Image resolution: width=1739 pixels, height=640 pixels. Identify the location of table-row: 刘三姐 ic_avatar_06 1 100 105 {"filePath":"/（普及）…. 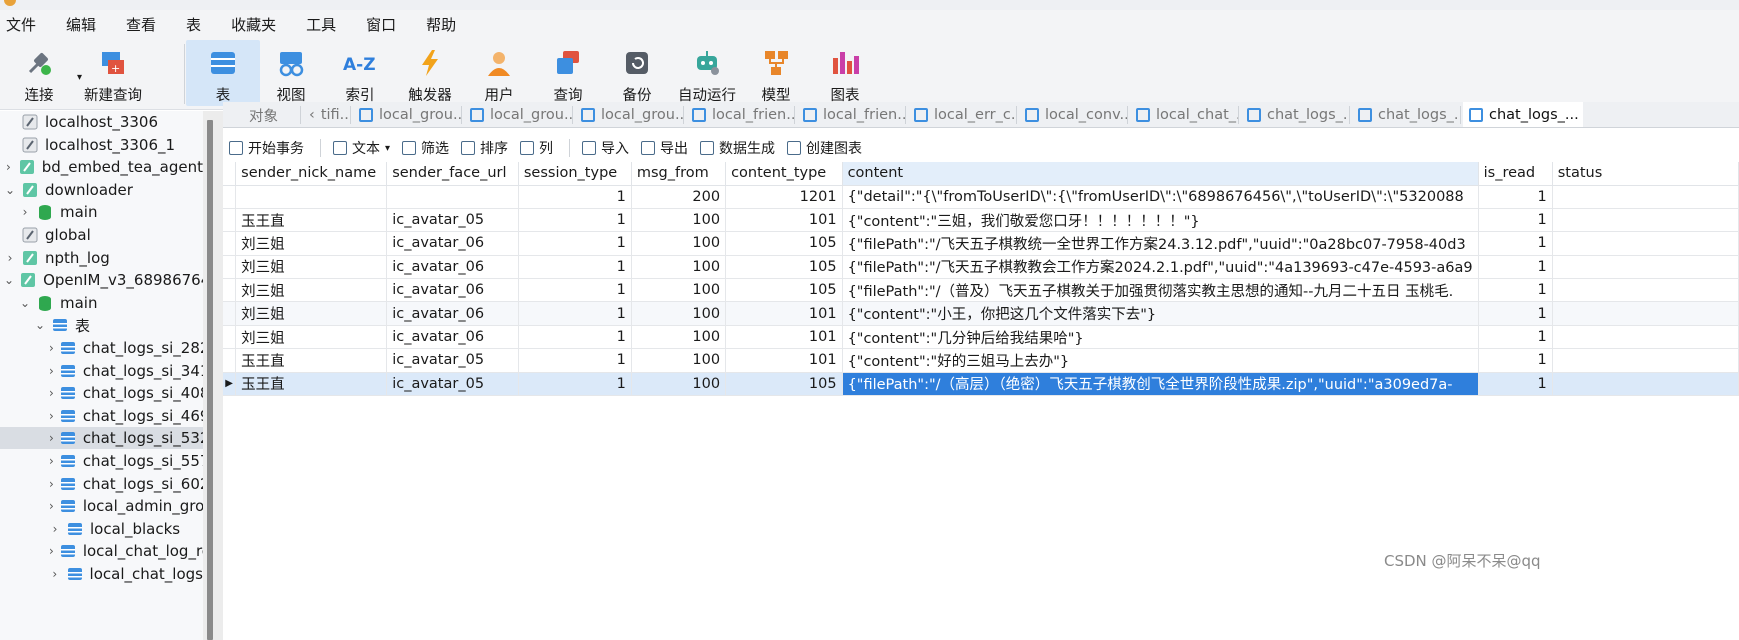
(981, 290).